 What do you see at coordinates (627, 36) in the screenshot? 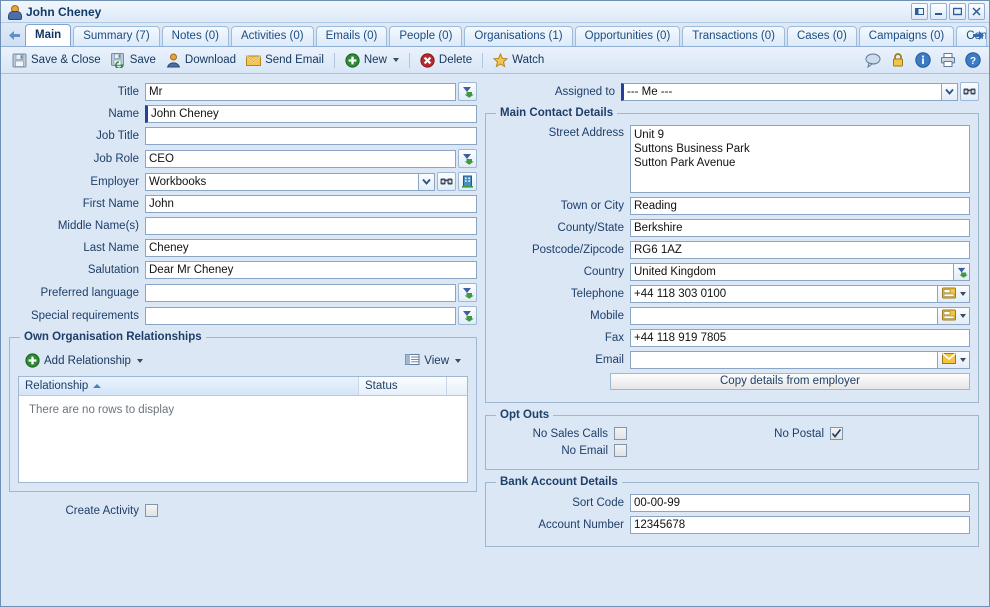
I see `tab-opportunities: Opportunities (0)` at bounding box center [627, 36].